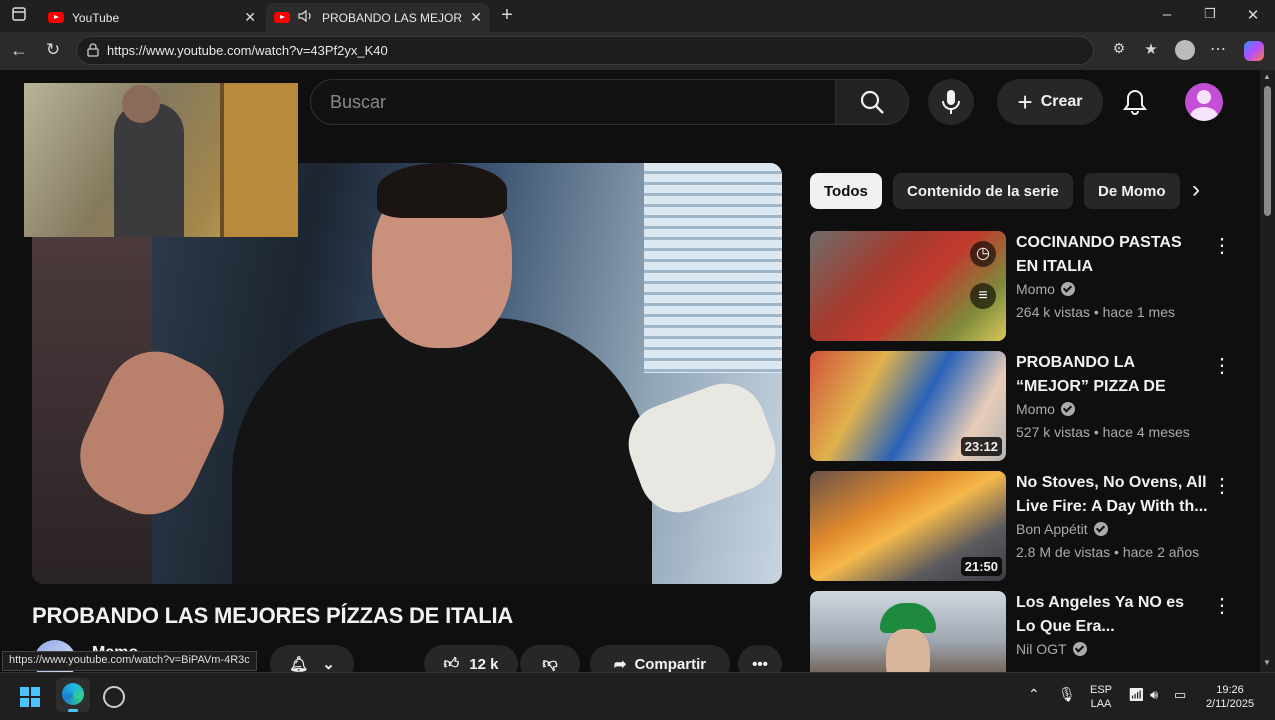 Image resolution: width=1275 pixels, height=720 pixels. What do you see at coordinates (273, 615) in the screenshot?
I see `video-title: PROBANDO LAS MEJORES PÍZZAS DE ITALIA` at bounding box center [273, 615].